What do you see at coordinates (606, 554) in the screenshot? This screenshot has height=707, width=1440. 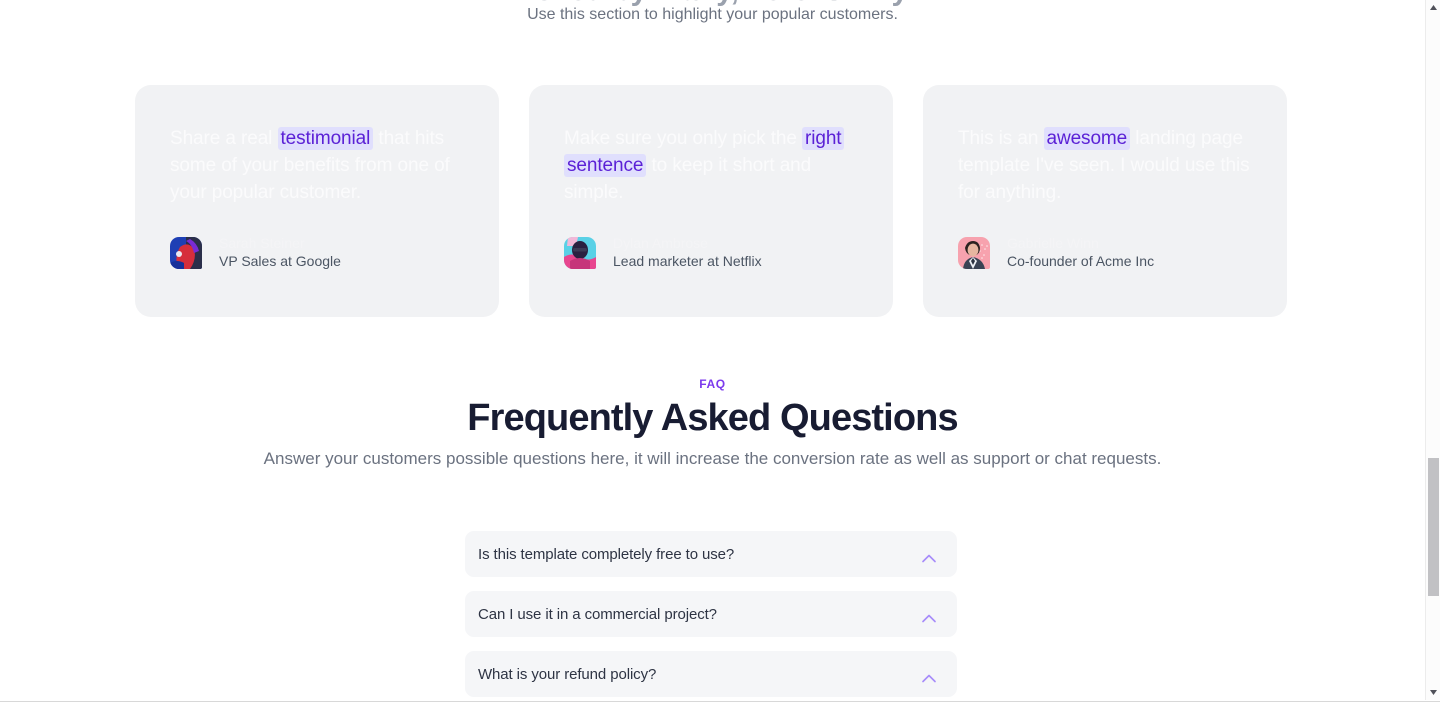 I see `faq-question-label: Is this template completely free to use?` at bounding box center [606, 554].